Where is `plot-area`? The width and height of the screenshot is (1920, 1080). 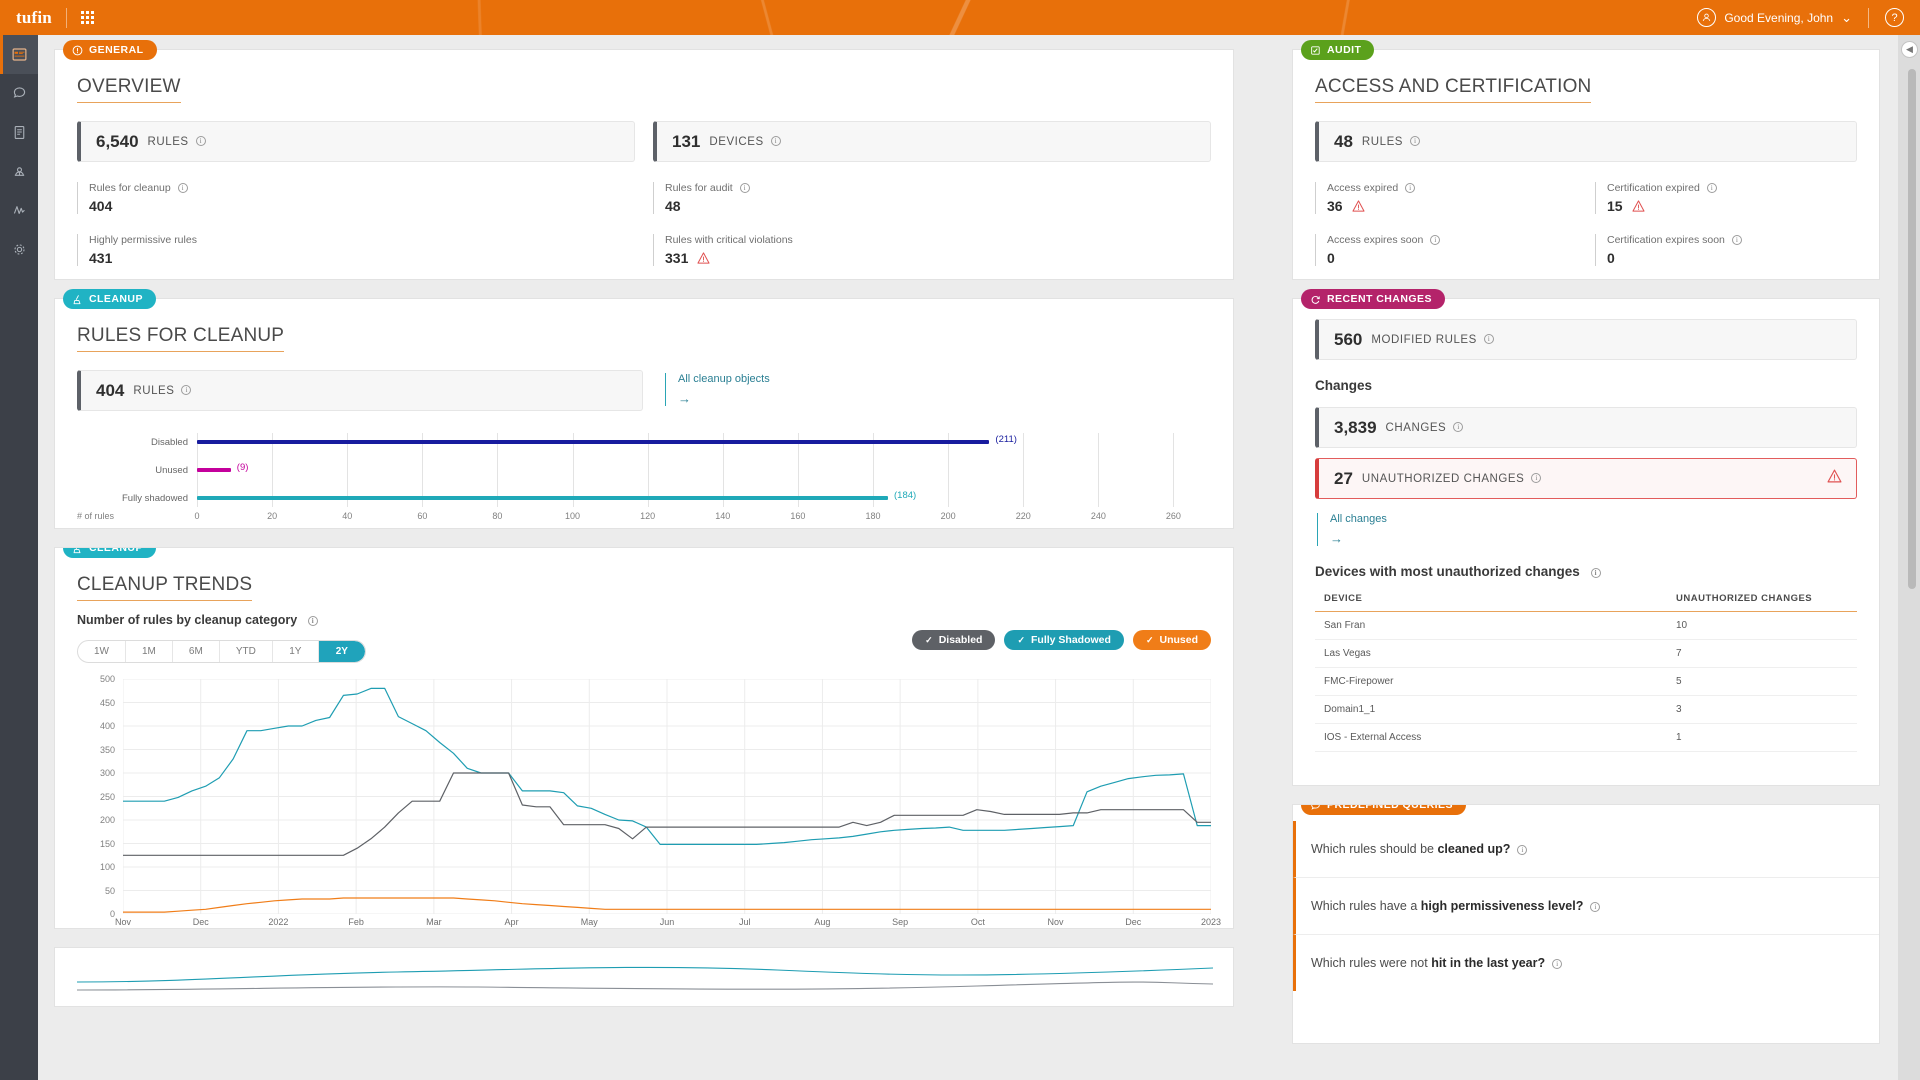
plot-area is located at coordinates (667, 796).